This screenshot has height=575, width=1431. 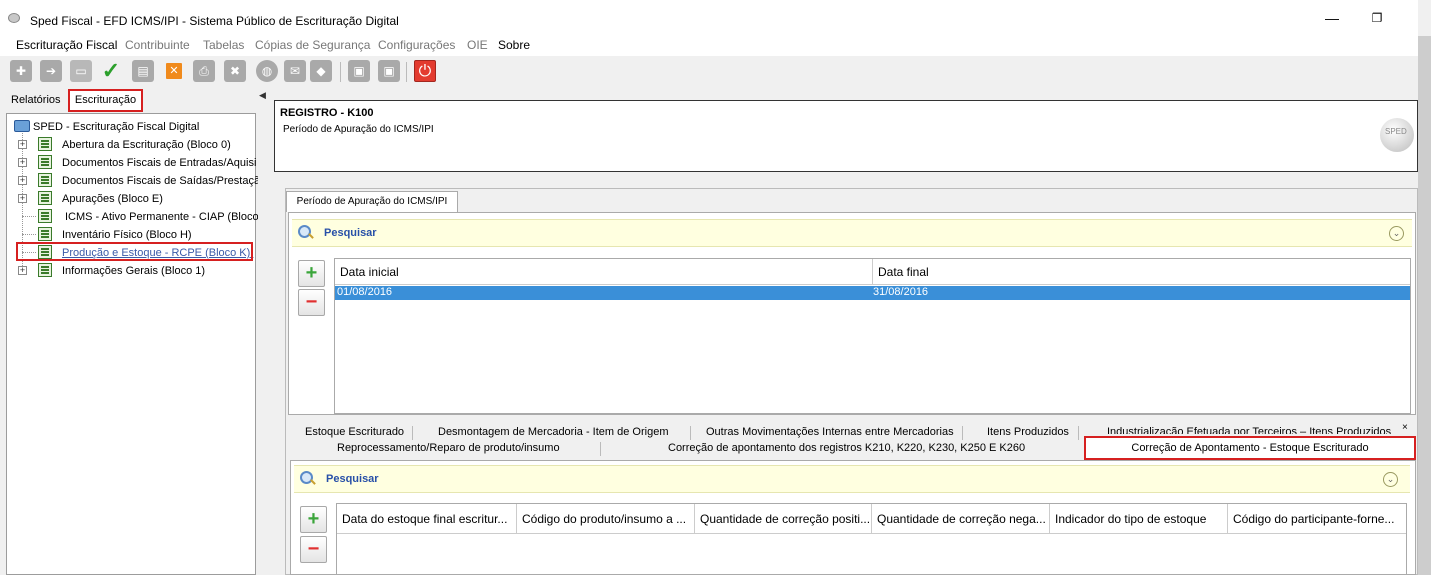 I want to click on save-as-icon: ▣, so click(x=389, y=71).